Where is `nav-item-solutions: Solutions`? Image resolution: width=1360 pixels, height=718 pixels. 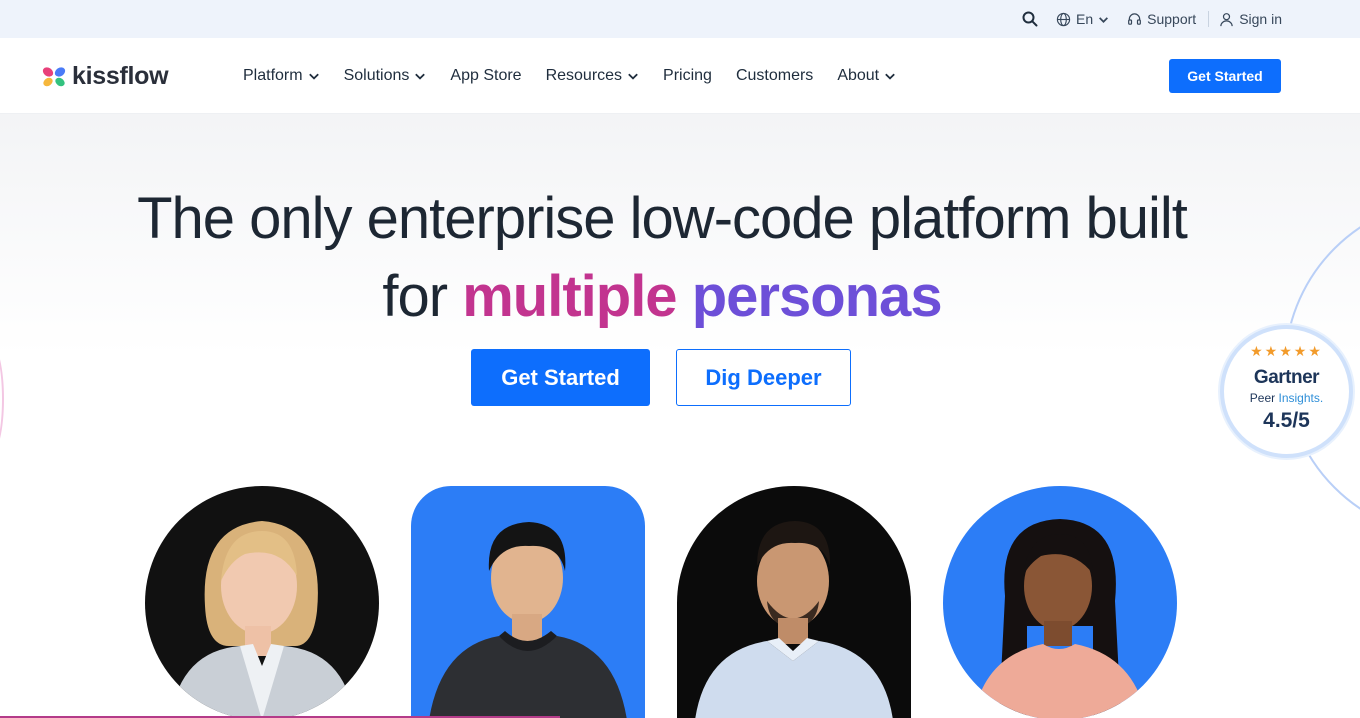 nav-item-solutions: Solutions is located at coordinates (385, 76).